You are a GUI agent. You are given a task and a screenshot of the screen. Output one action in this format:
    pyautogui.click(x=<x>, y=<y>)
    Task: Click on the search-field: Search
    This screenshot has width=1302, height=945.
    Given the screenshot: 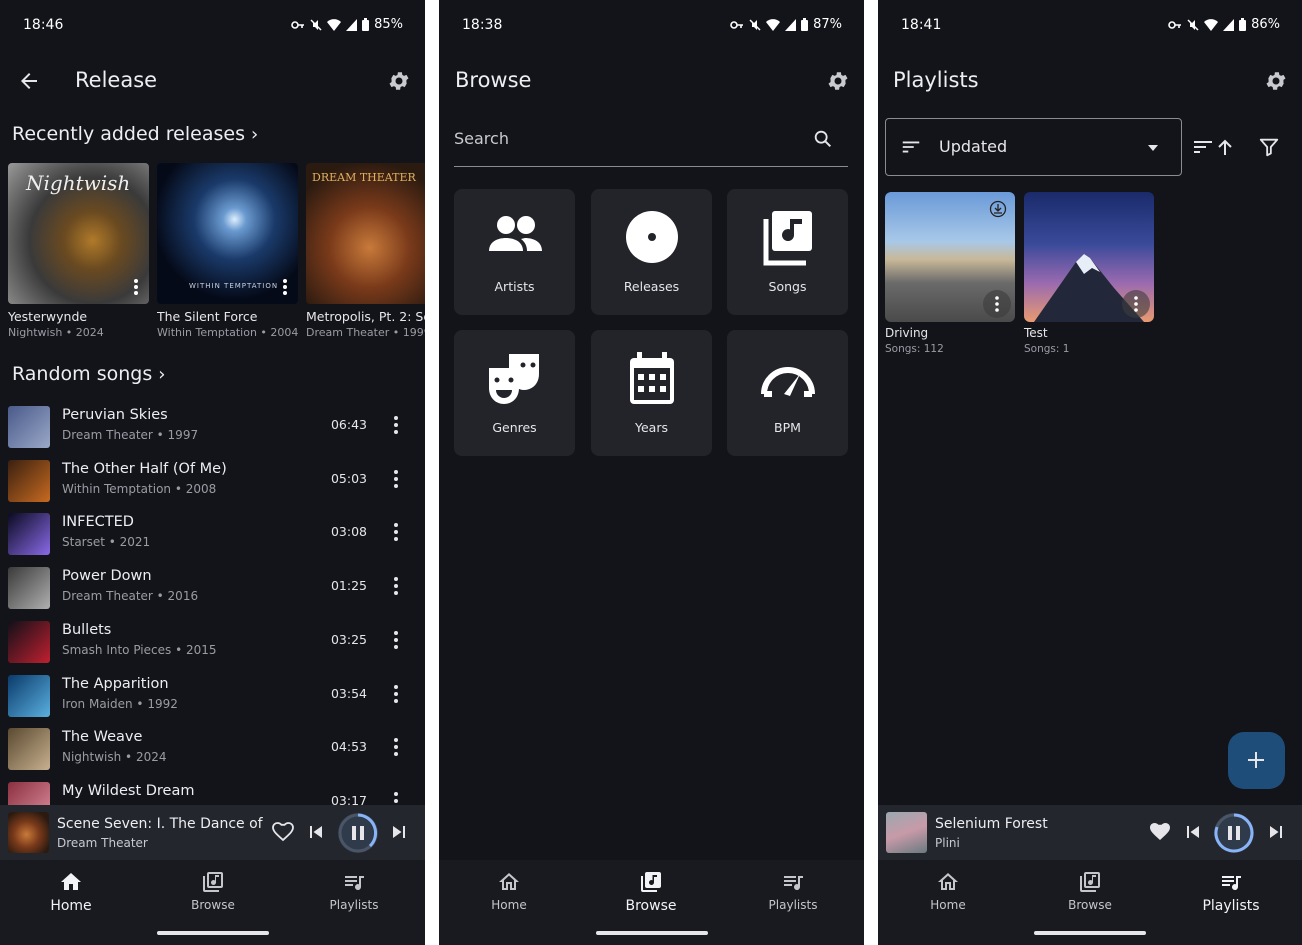 What is the action you would take?
    pyautogui.click(x=651, y=141)
    